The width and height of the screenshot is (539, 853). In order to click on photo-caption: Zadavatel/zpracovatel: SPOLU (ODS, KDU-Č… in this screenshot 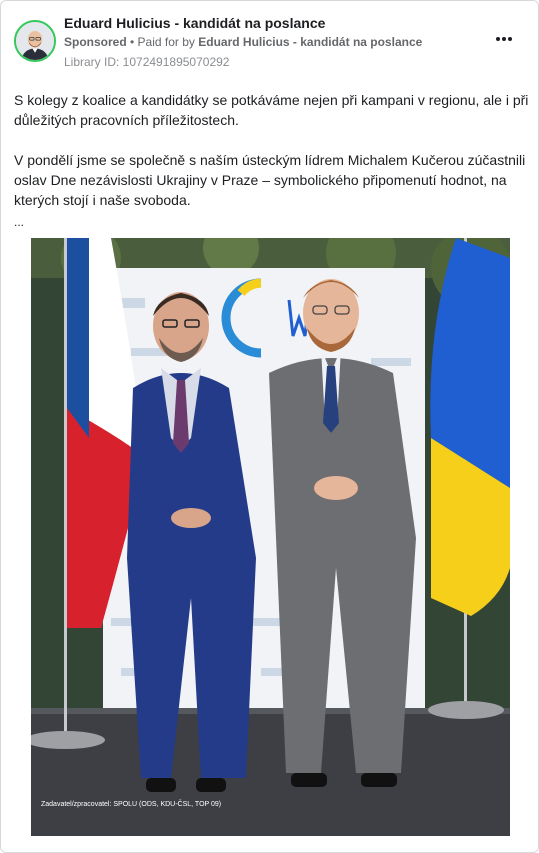, I will do `click(131, 804)`.